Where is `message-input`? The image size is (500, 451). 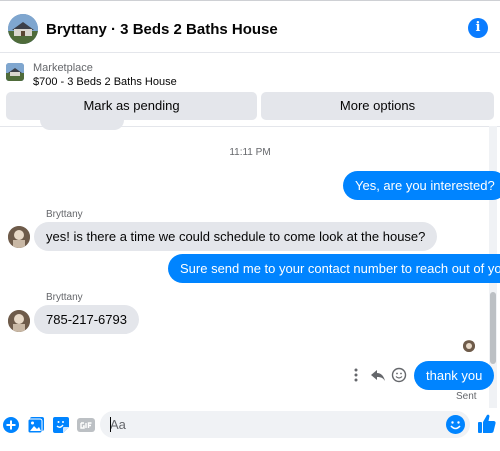 message-input is located at coordinates (285, 424).